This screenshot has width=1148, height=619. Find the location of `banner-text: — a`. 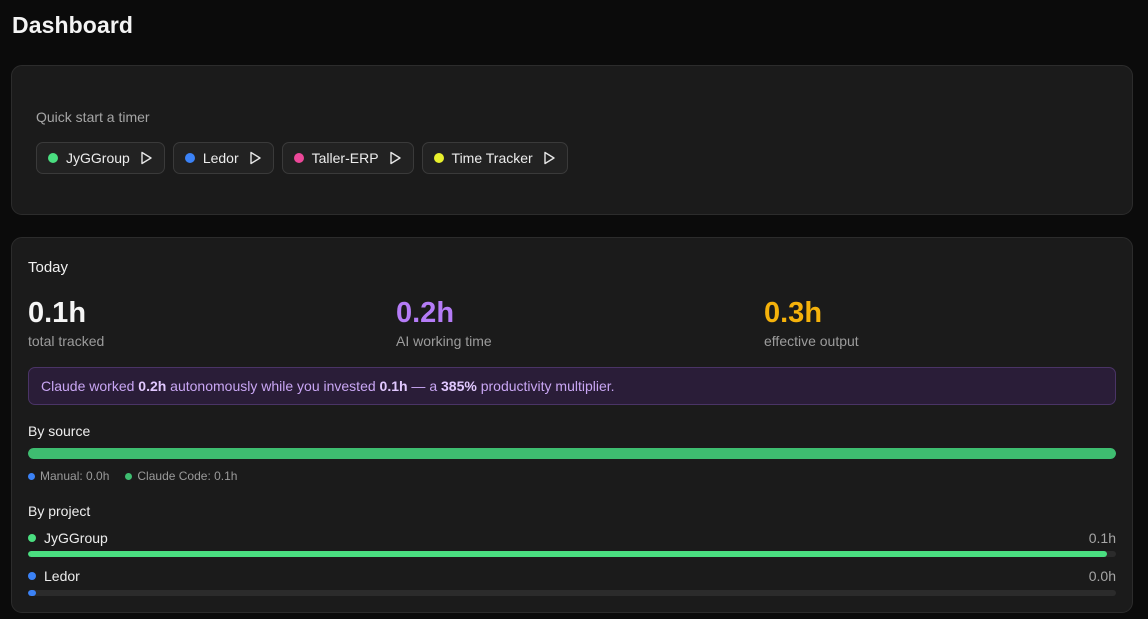

banner-text: — a is located at coordinates (424, 386).